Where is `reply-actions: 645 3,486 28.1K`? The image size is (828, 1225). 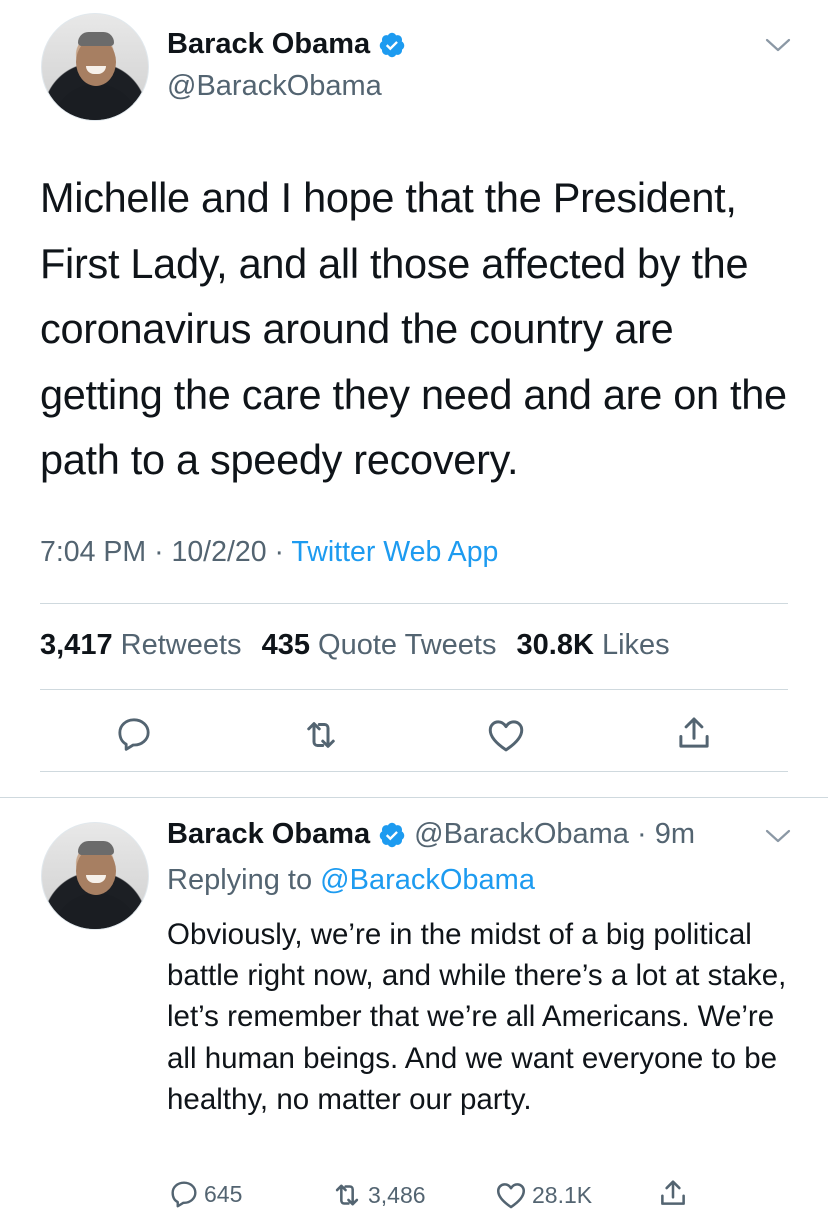
reply-actions: 645 3,486 28.1K is located at coordinates (414, 1196).